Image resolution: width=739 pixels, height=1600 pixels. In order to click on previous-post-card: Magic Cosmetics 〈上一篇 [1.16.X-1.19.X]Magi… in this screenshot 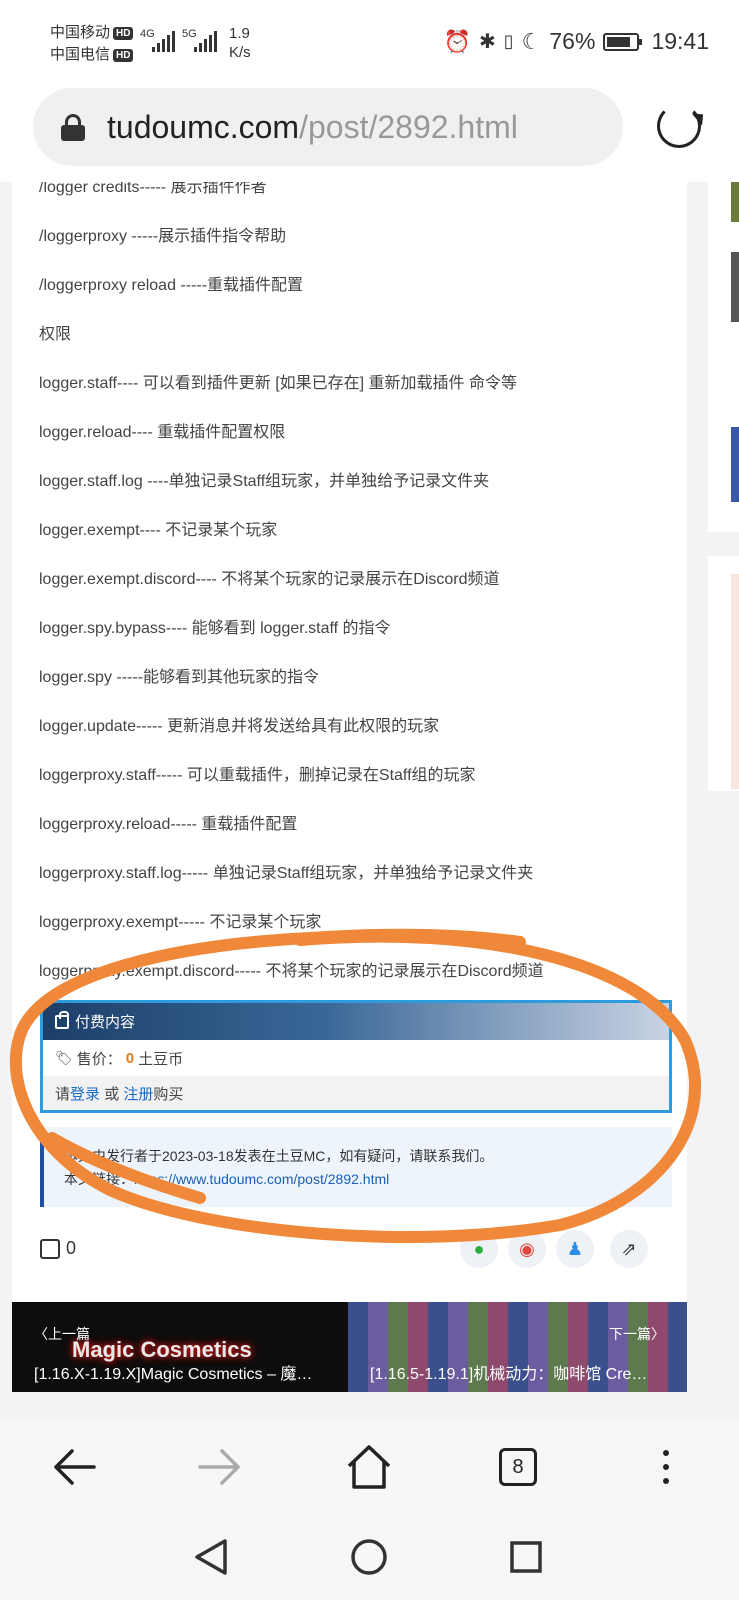, I will do `click(180, 1347)`.